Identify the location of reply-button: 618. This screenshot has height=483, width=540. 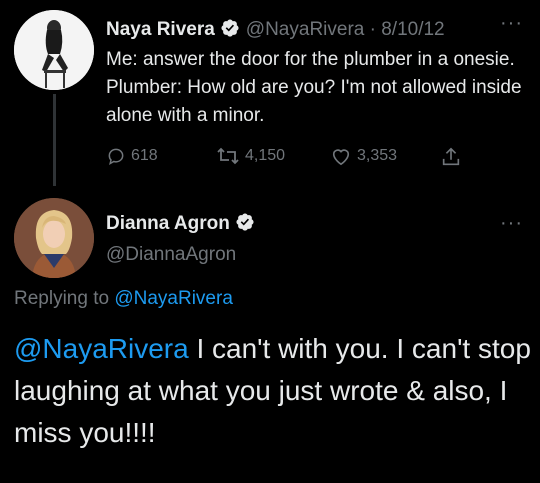
(132, 156).